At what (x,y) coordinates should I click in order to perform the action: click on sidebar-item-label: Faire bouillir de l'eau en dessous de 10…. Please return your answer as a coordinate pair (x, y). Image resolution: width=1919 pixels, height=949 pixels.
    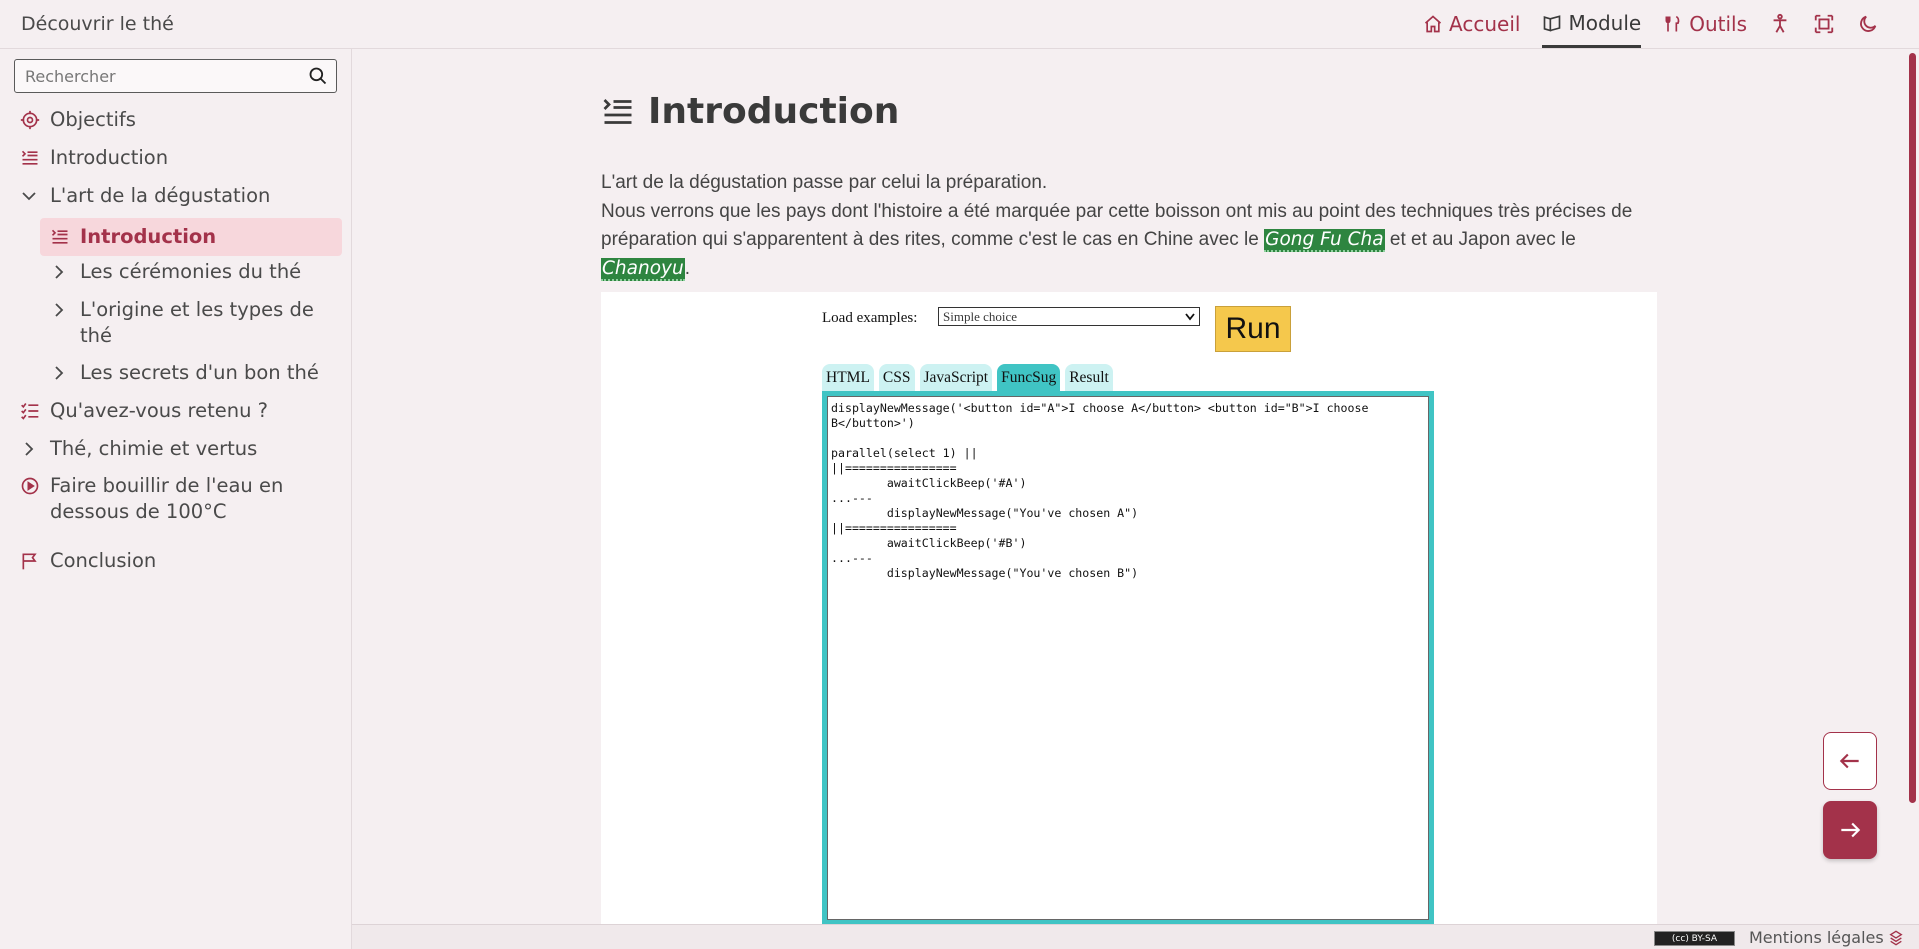
    Looking at the image, I should click on (167, 498).